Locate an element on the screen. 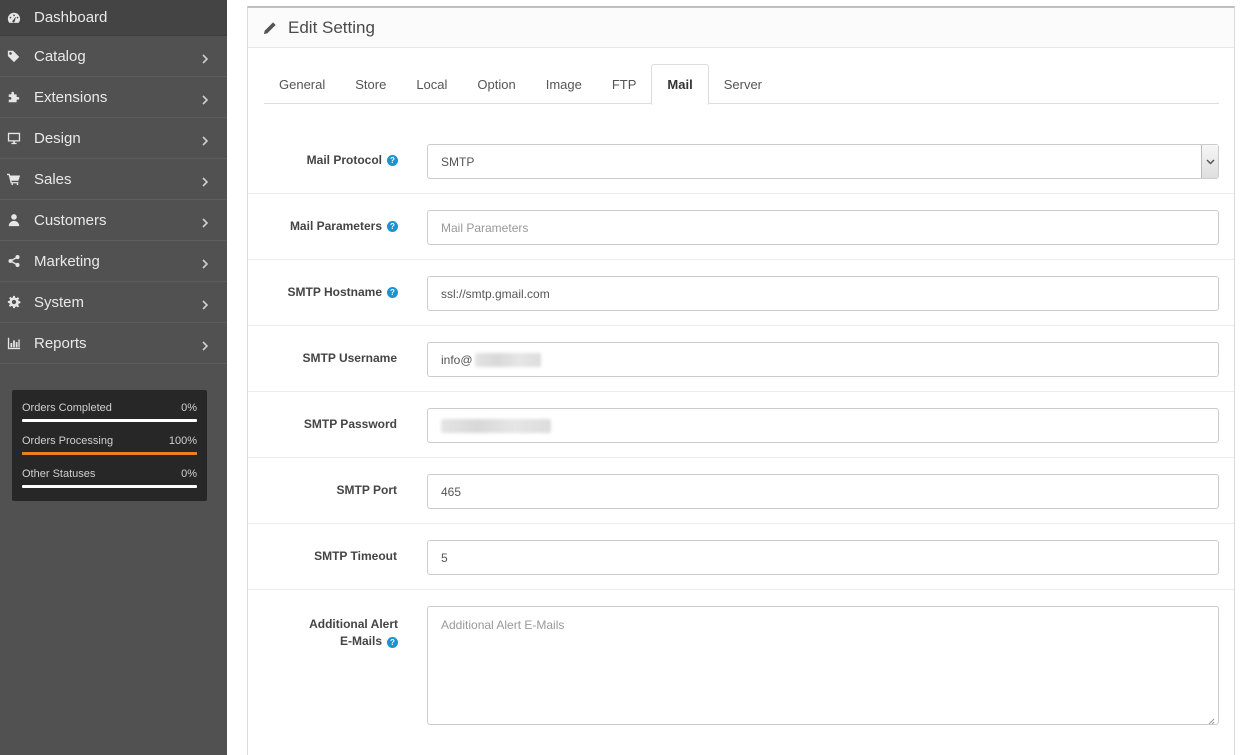 The width and height of the screenshot is (1248, 755). sidebar-item-catalog: Catalog is located at coordinates (113, 56).